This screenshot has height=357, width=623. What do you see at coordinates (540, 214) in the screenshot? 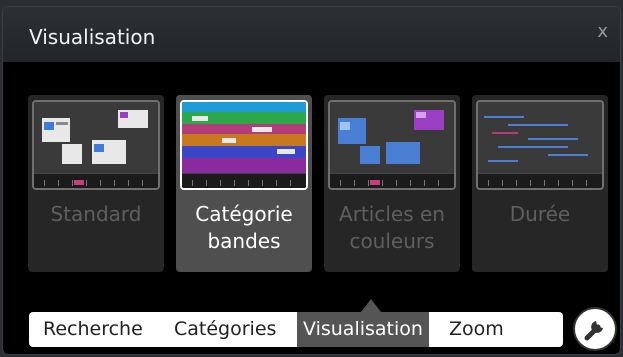
I see `view-option-label: Durée` at bounding box center [540, 214].